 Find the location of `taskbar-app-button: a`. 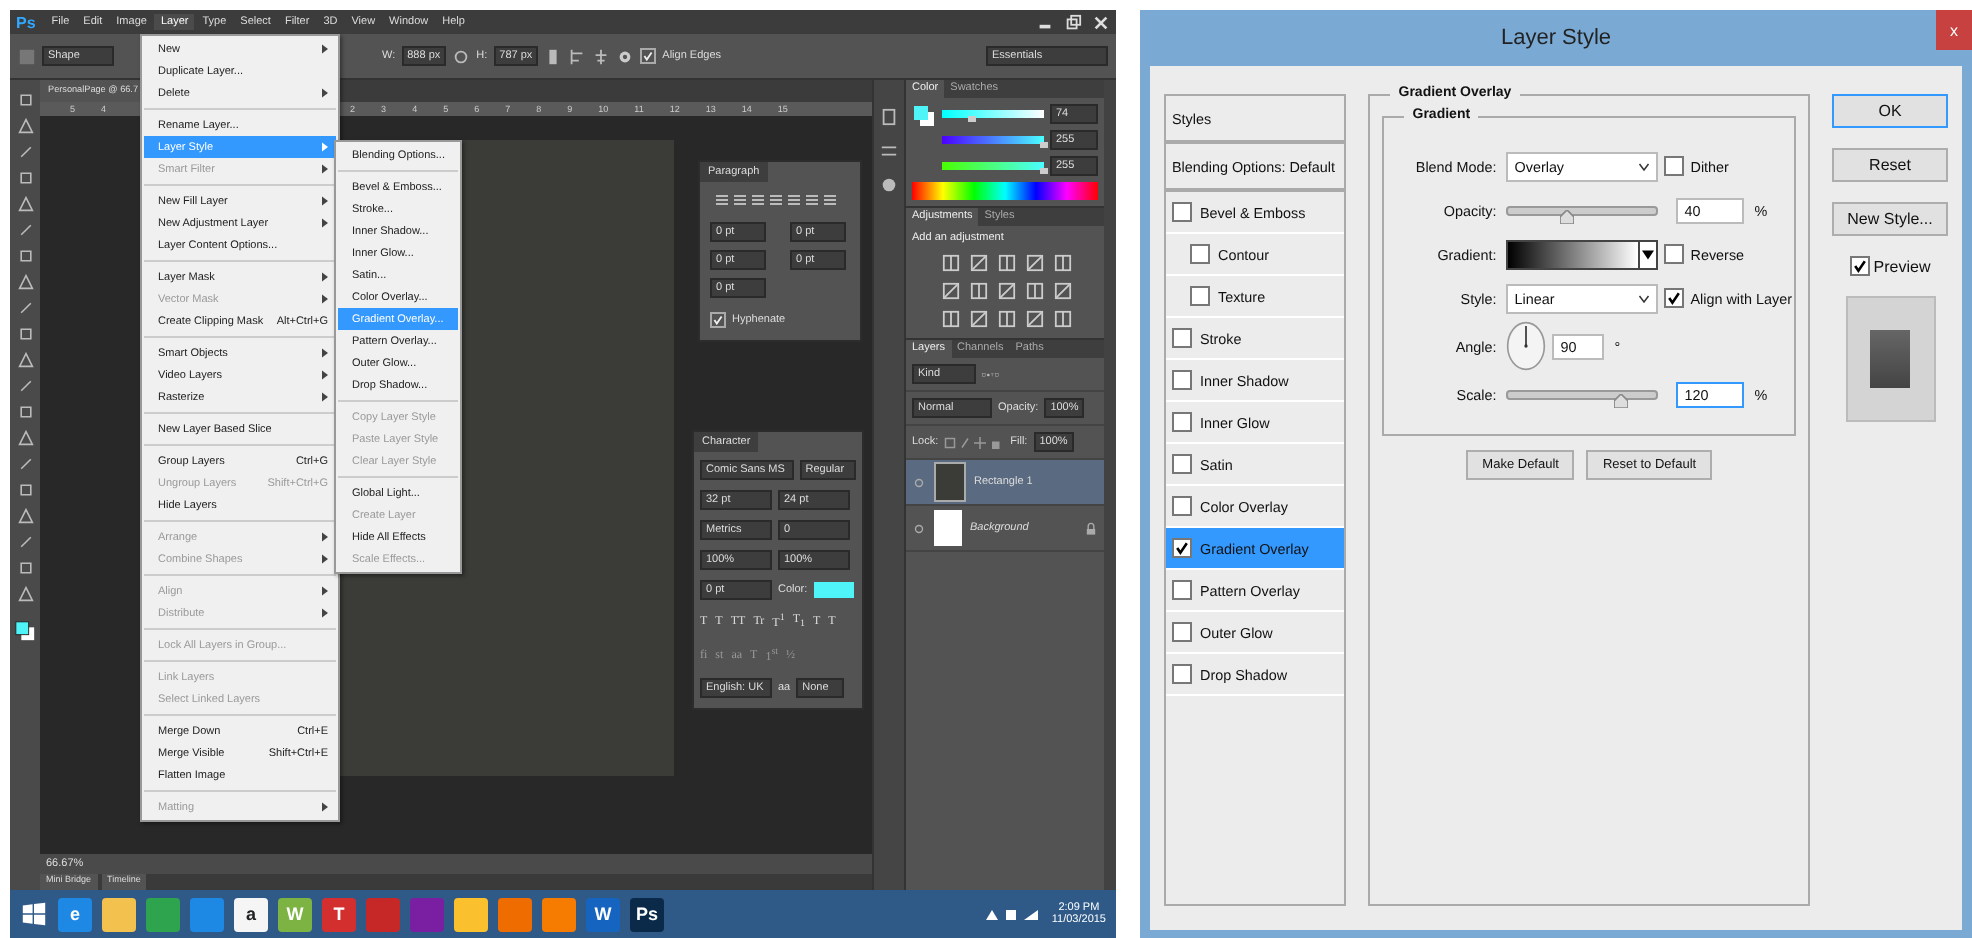

taskbar-app-button: a is located at coordinates (251, 914).